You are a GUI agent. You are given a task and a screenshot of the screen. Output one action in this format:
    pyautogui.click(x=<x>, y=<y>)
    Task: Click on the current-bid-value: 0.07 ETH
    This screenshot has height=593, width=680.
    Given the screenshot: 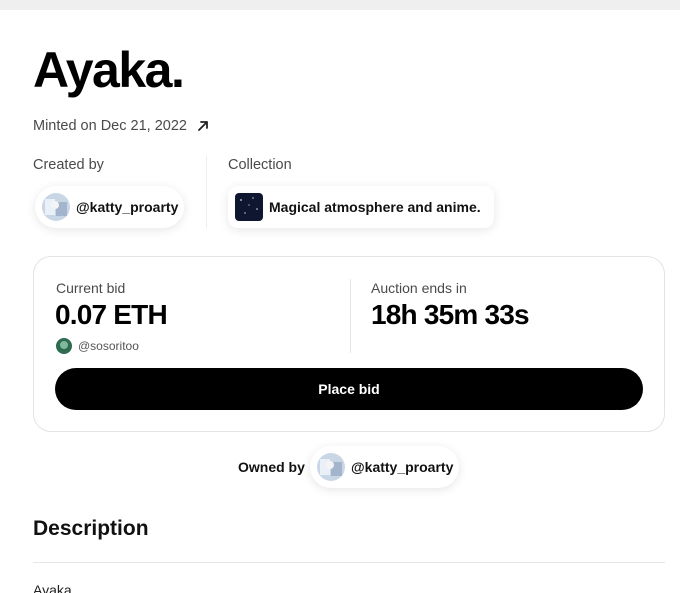 What is the action you would take?
    pyautogui.click(x=111, y=314)
    